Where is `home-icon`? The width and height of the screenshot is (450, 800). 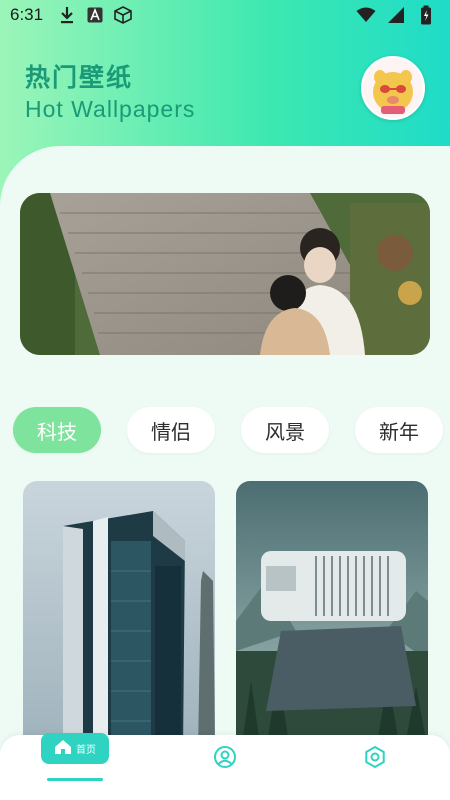
home-icon is located at coordinates (63, 748).